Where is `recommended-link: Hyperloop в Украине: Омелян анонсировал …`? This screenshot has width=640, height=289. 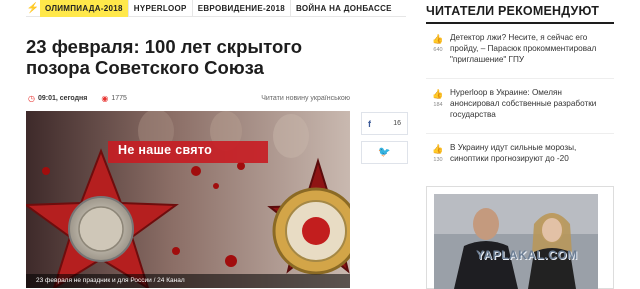
recommended-link: Hyperloop в Украине: Омелян анонсировал … is located at coordinates (530, 110).